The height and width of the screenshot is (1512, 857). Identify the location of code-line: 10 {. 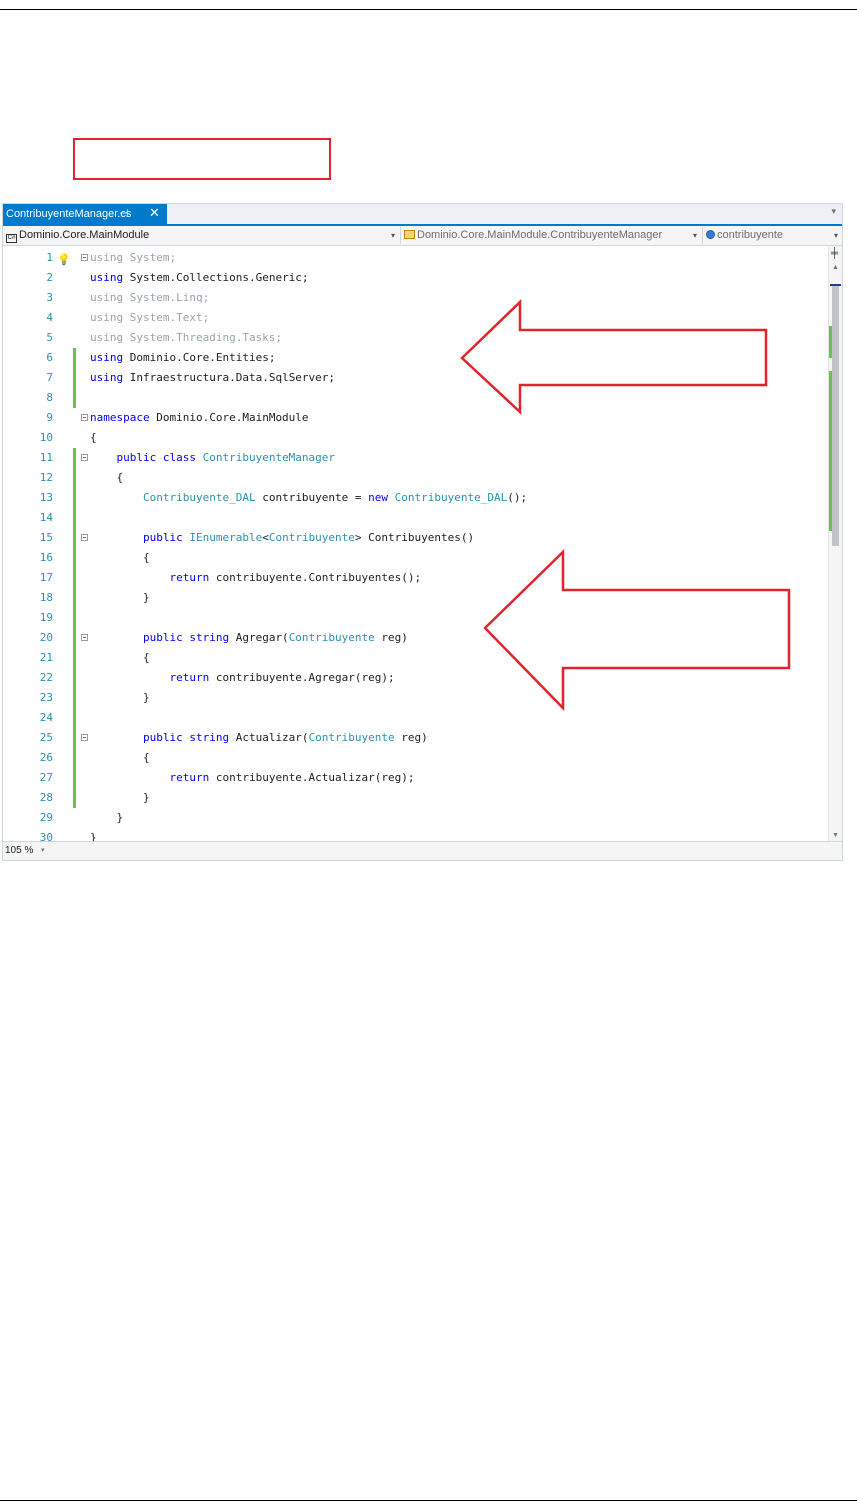
(415, 438).